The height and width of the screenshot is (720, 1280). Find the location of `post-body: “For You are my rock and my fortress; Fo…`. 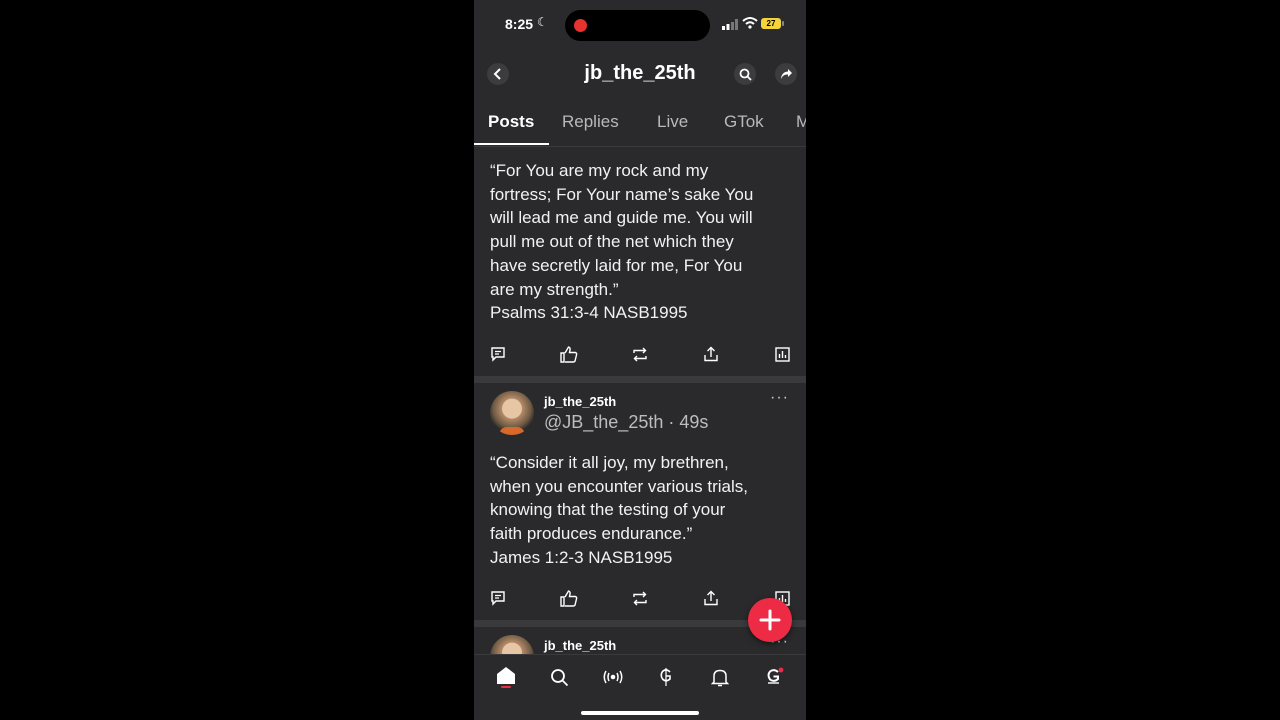

post-body: “For You are my rock and my fortress; Fo… is located at coordinates (640, 242).